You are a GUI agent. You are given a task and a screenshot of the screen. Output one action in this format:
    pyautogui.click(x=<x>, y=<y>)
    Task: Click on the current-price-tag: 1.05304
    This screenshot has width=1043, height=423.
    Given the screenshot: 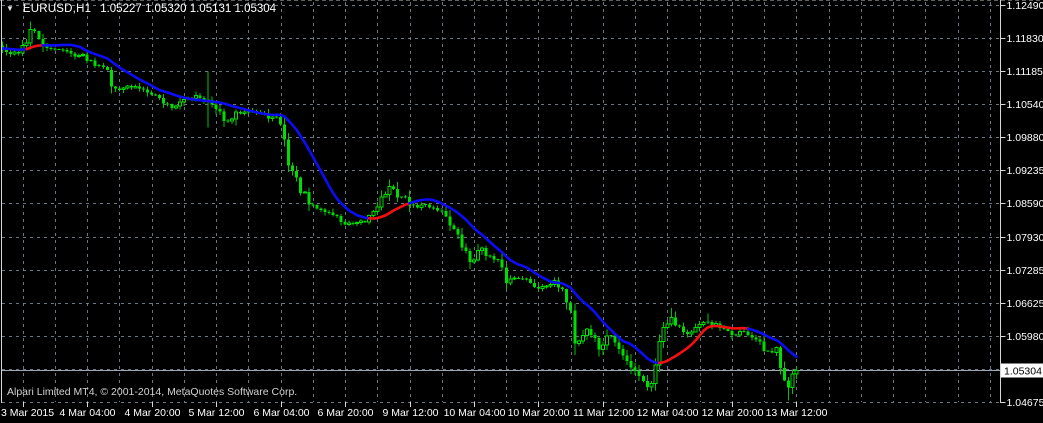 What is the action you would take?
    pyautogui.click(x=1022, y=370)
    